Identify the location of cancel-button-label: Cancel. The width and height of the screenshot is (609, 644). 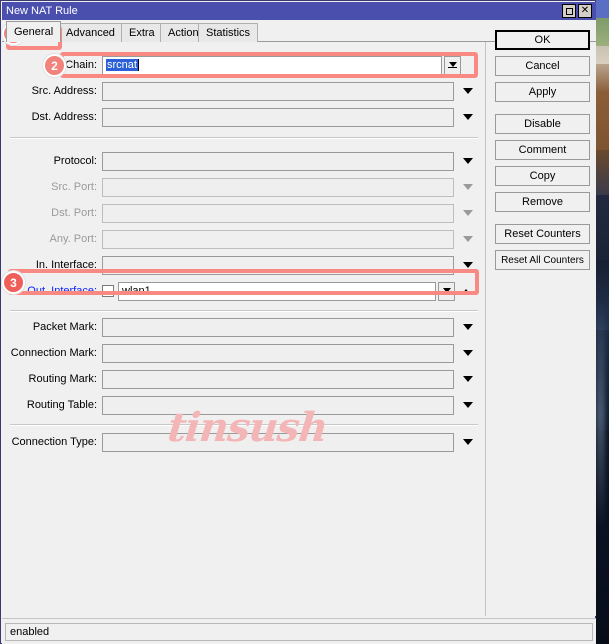
(542, 66).